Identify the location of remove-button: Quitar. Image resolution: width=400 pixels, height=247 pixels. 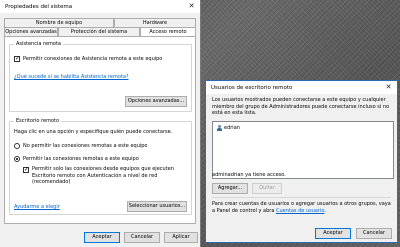
(267, 188).